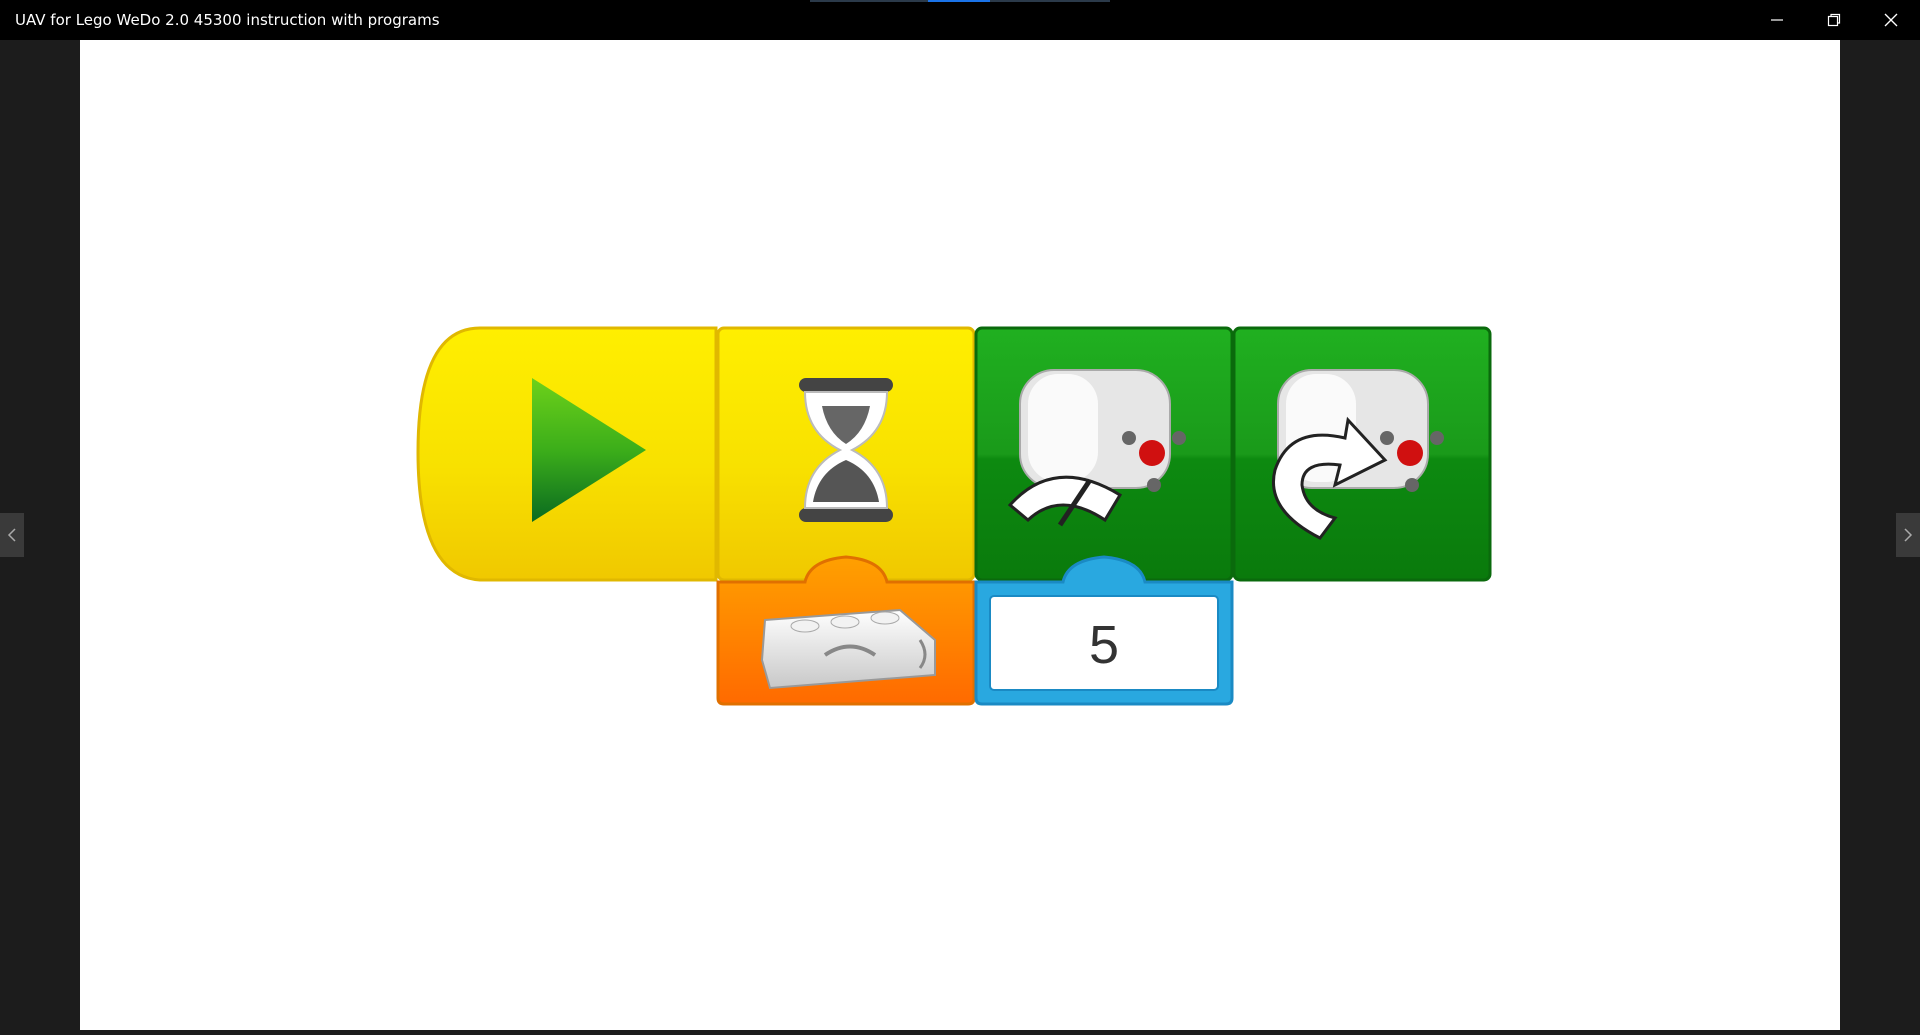  I want to click on minimize-icon, so click(1776, 20).